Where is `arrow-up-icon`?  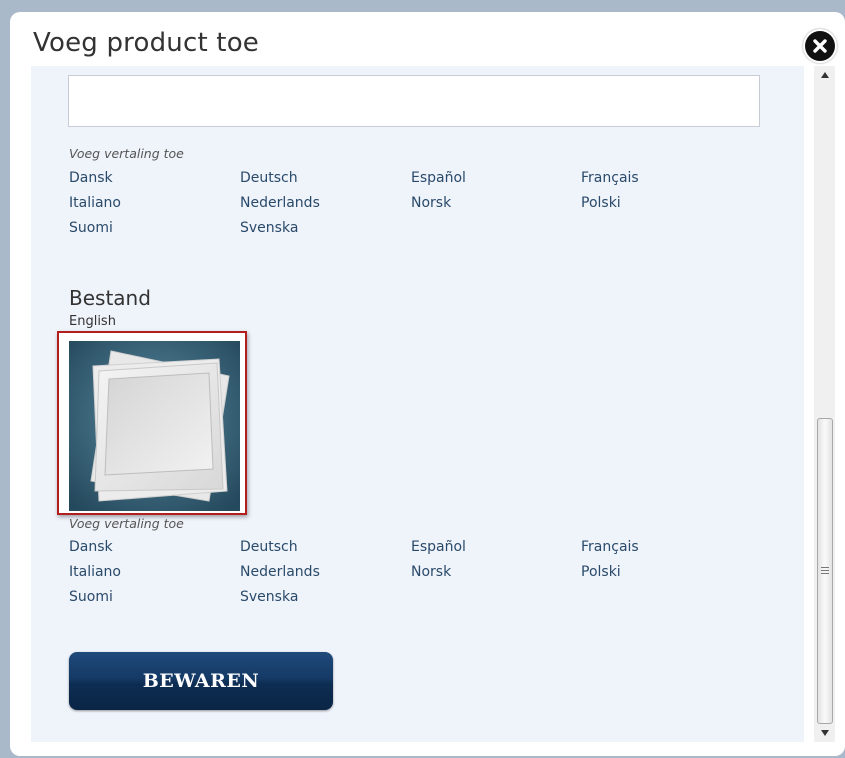 arrow-up-icon is located at coordinates (824, 75).